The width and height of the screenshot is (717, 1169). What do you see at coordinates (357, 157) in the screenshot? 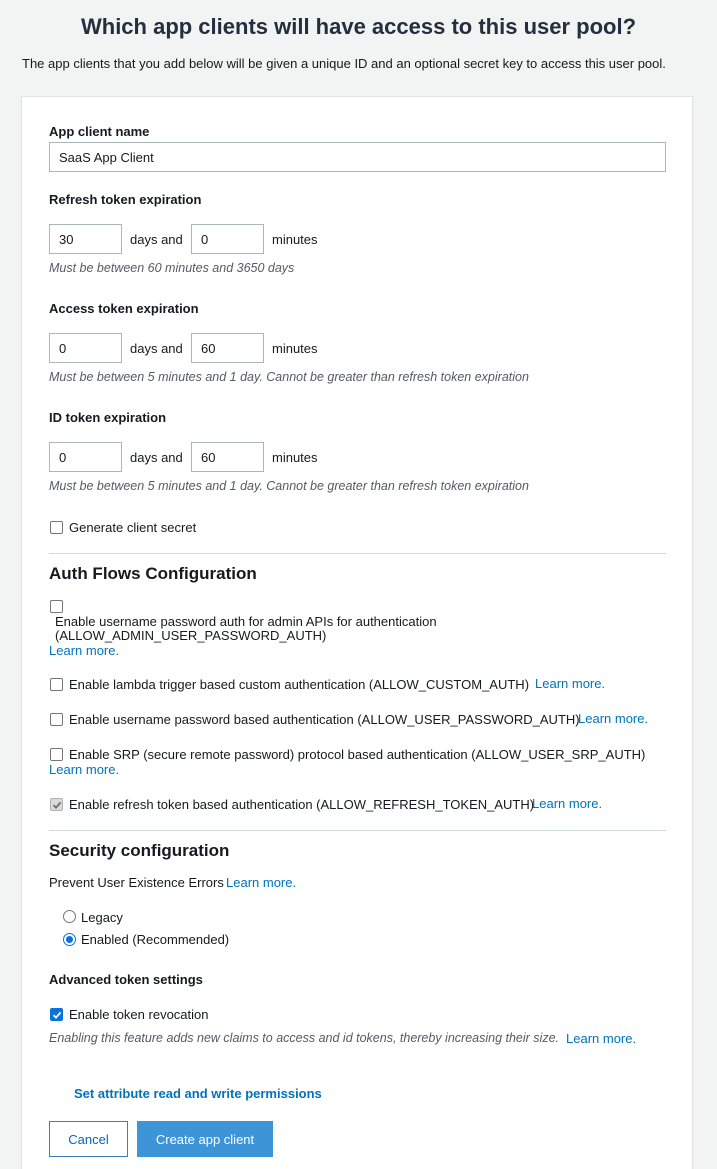
I see `app-client-name-input` at bounding box center [357, 157].